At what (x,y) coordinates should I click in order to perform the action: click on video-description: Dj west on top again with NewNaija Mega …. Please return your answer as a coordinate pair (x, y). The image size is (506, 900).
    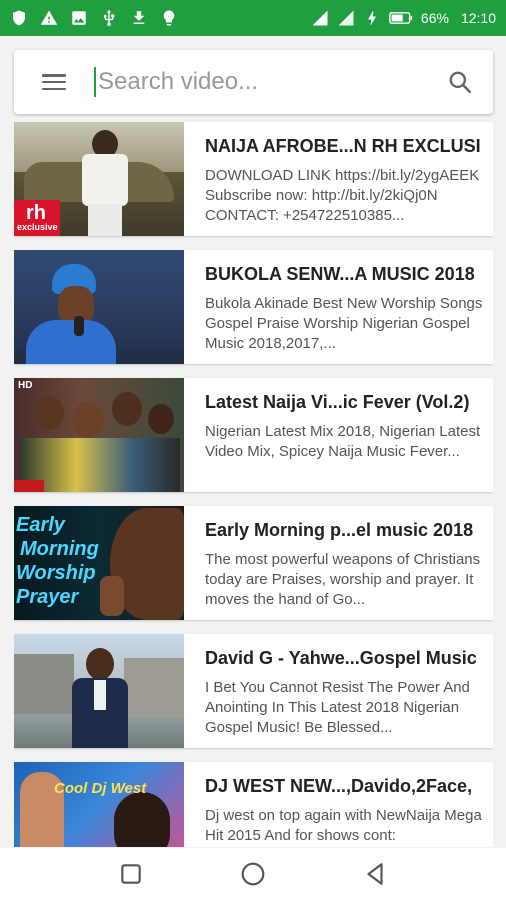
    Looking at the image, I should click on (343, 825).